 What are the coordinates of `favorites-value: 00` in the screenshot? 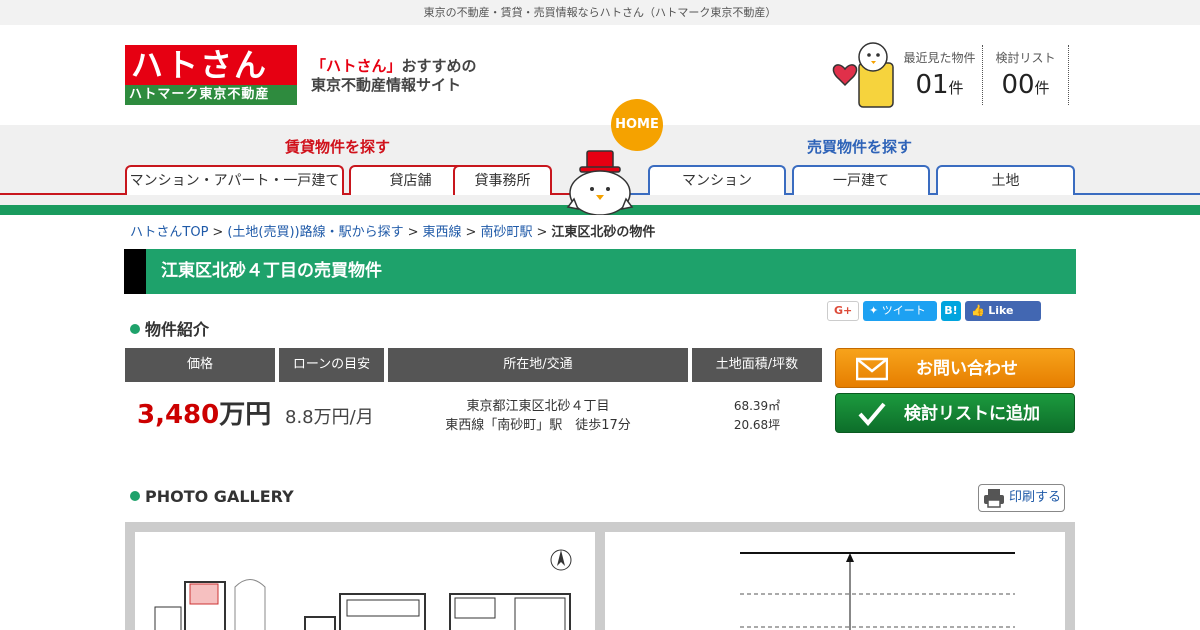 It's located at (1018, 85).